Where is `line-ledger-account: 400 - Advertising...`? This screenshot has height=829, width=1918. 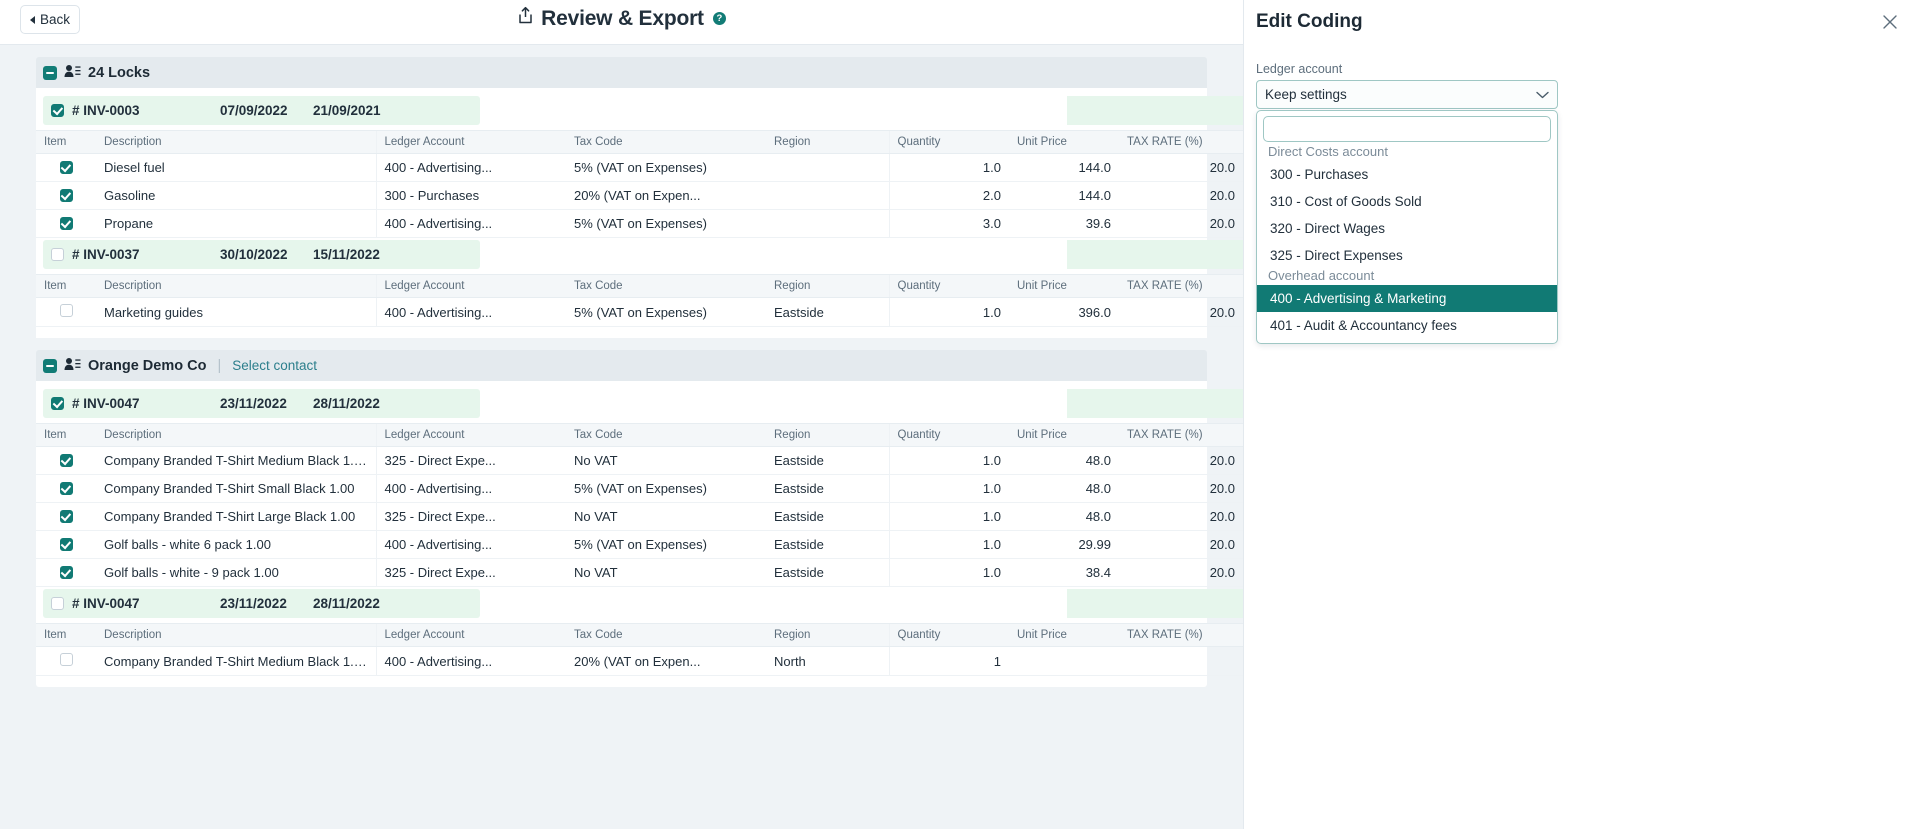
line-ledger-account: 400 - Advertising... is located at coordinates (470, 544).